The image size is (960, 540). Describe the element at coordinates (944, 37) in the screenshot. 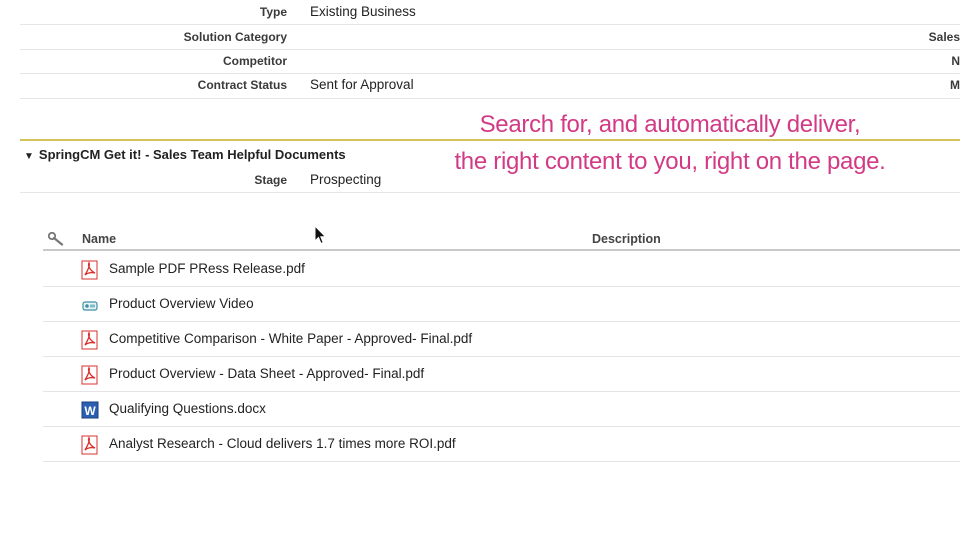

I see `field-label-right: Sales` at that location.